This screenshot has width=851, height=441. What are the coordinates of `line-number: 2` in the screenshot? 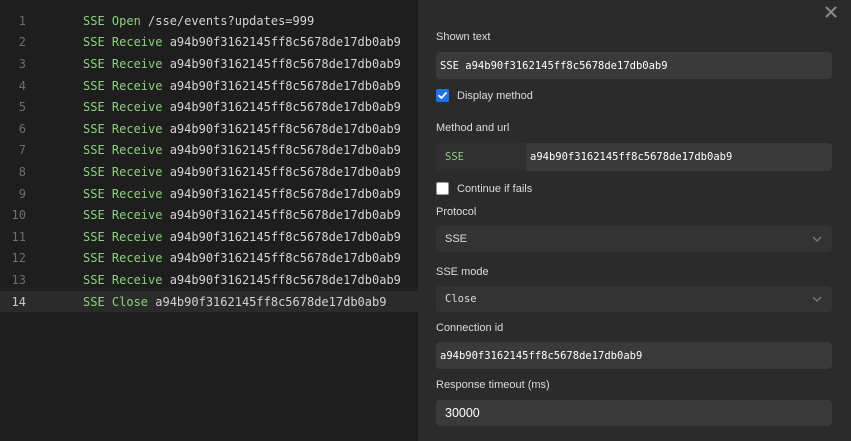 It's located at (22, 42).